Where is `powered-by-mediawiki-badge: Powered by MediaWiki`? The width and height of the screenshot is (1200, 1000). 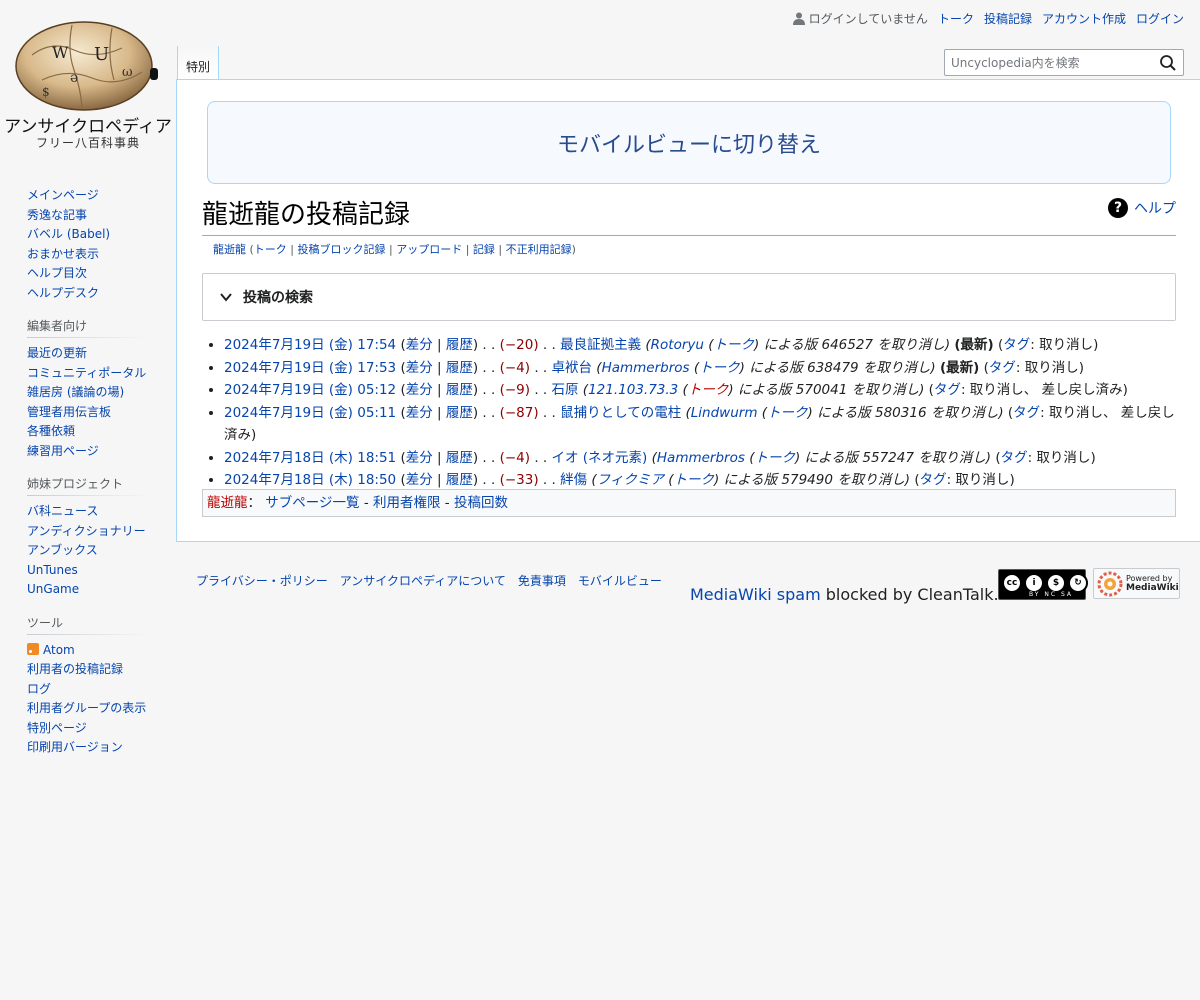
powered-by-mediawiki-badge: Powered by MediaWiki is located at coordinates (1136, 583).